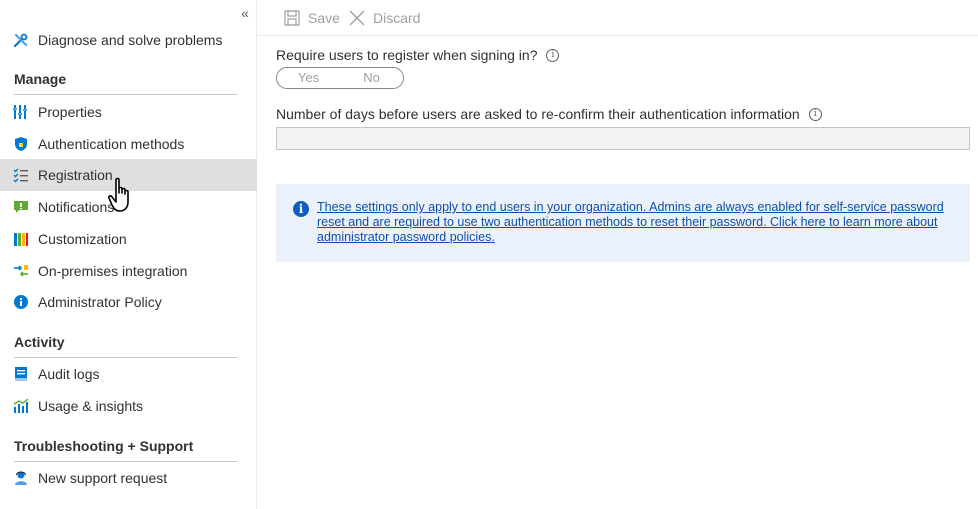  I want to click on save-label: Save, so click(324, 18).